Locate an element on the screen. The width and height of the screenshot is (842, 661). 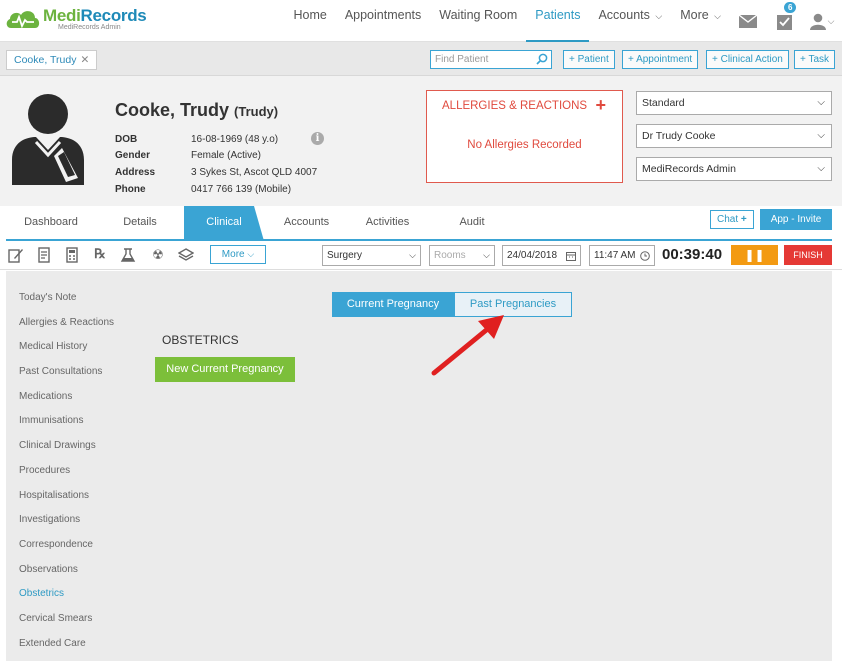
user-menu-button: ⌵ is located at coordinates (822, 21).